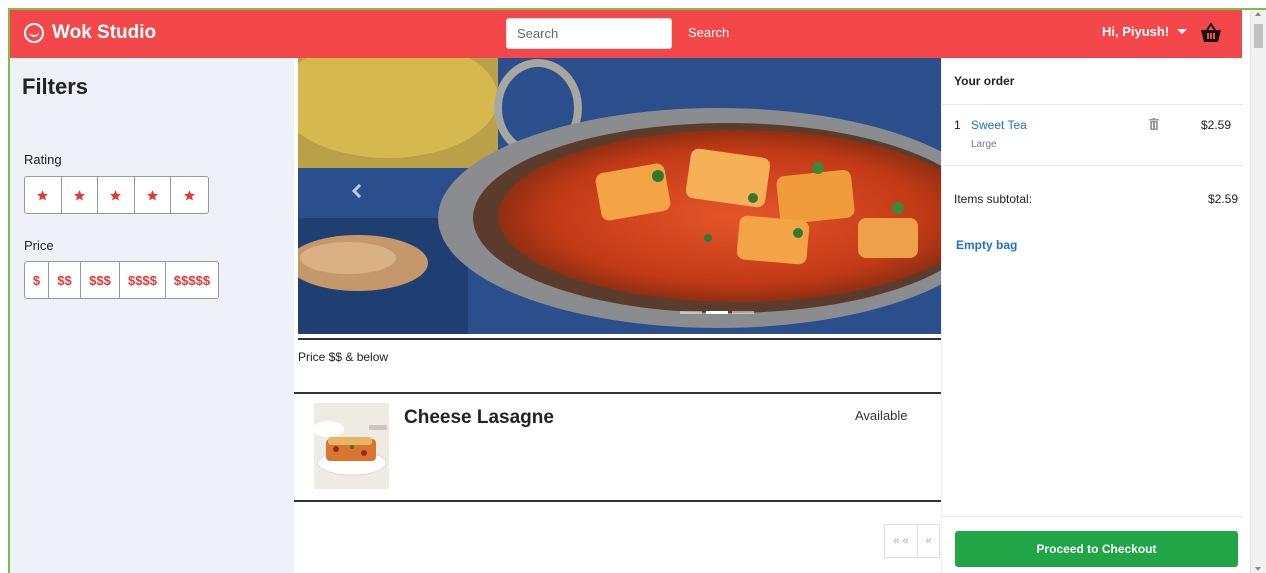  Describe the element at coordinates (37, 280) in the screenshot. I see `price-option-button: $` at that location.